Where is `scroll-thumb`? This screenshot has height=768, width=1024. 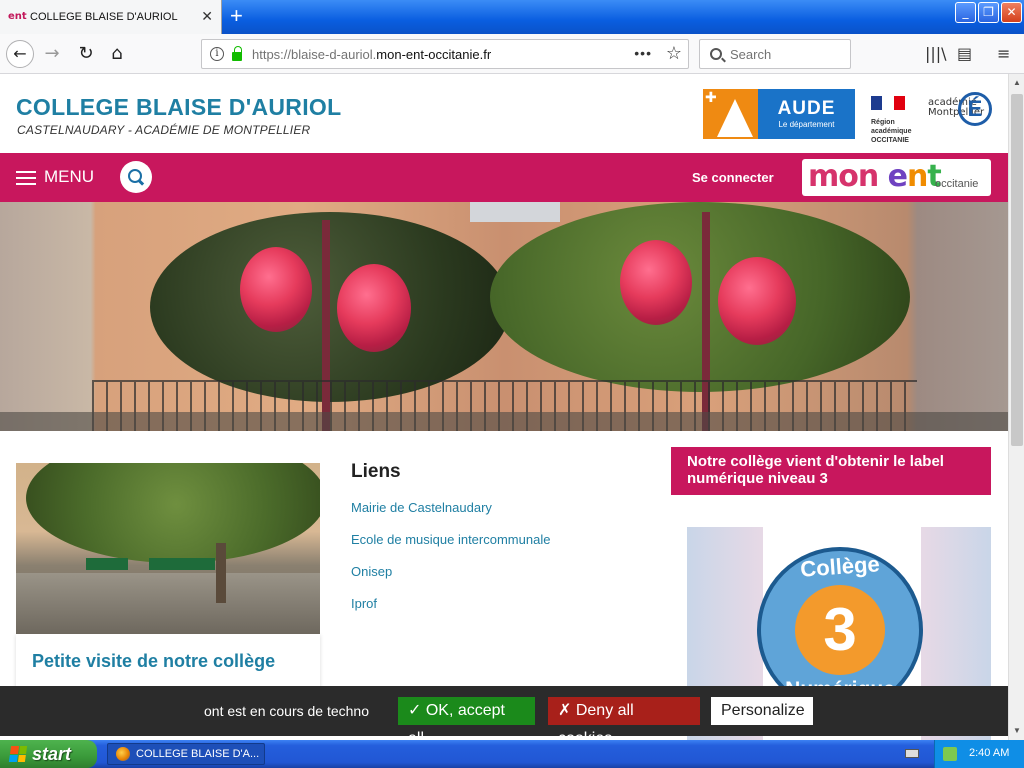
scroll-thumb is located at coordinates (1017, 270).